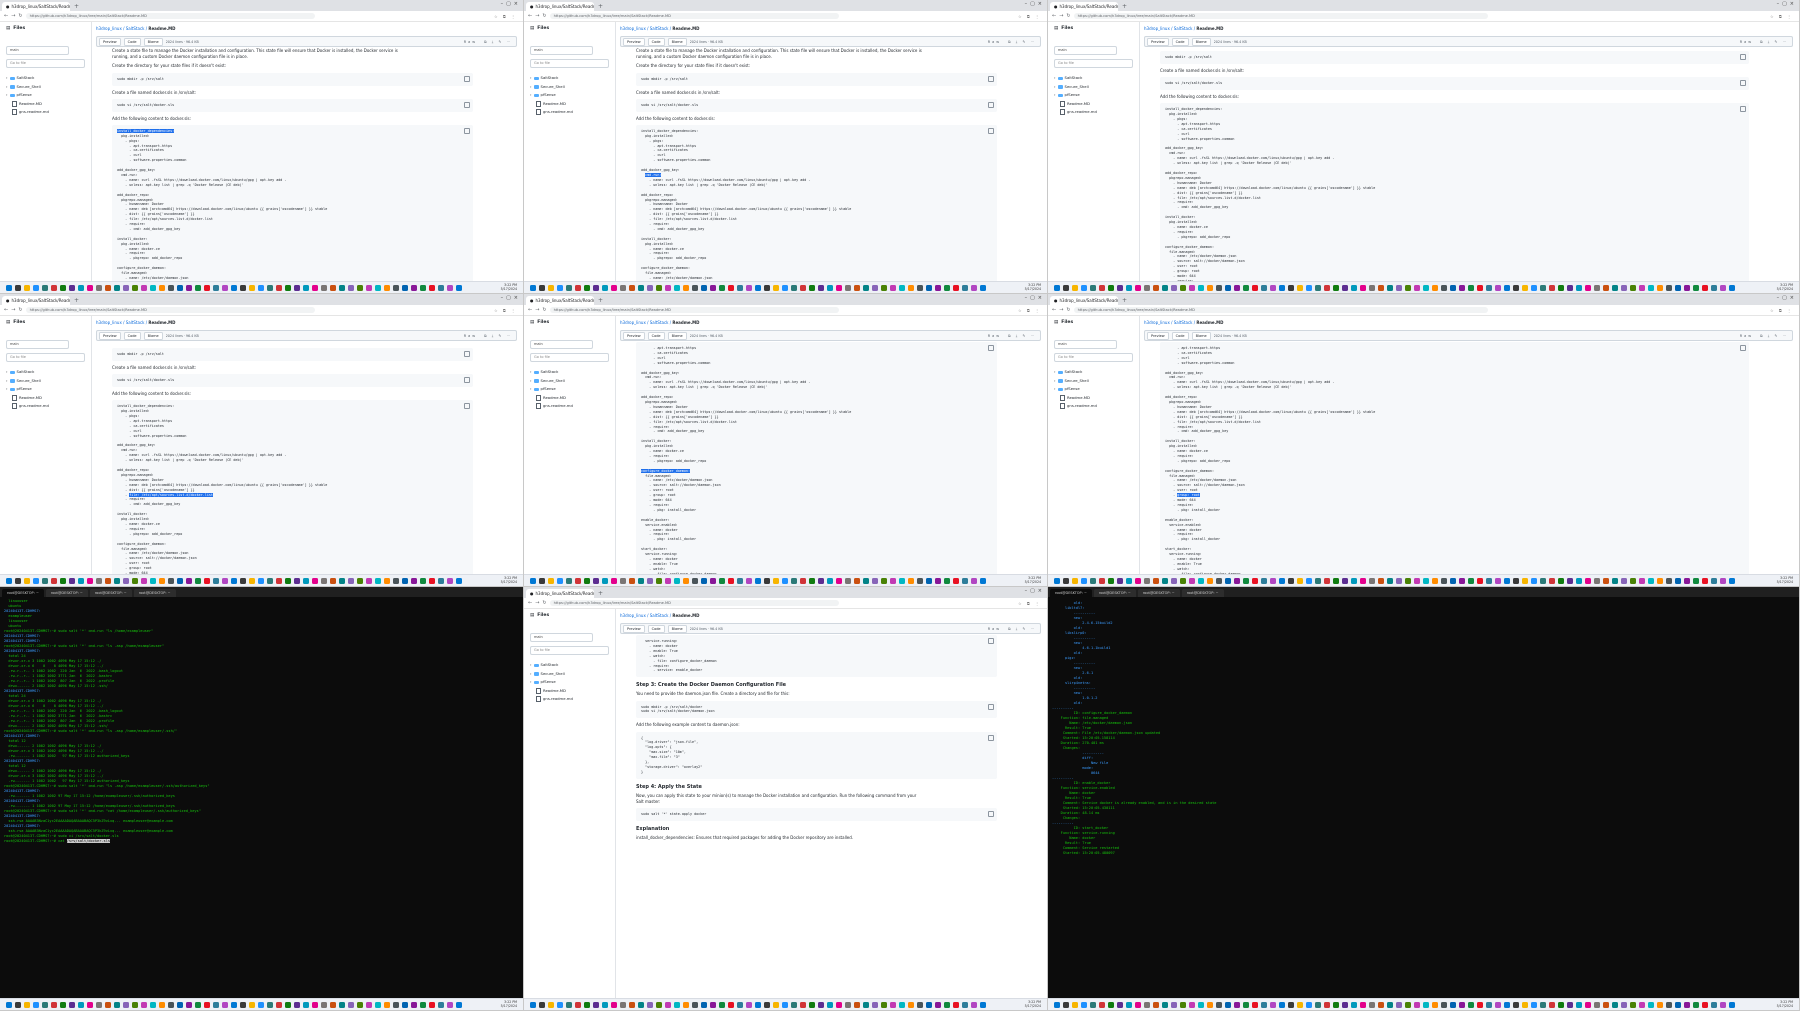 The width and height of the screenshot is (1800, 1011). What do you see at coordinates (467, 130) in the screenshot?
I see `copy-icon` at bounding box center [467, 130].